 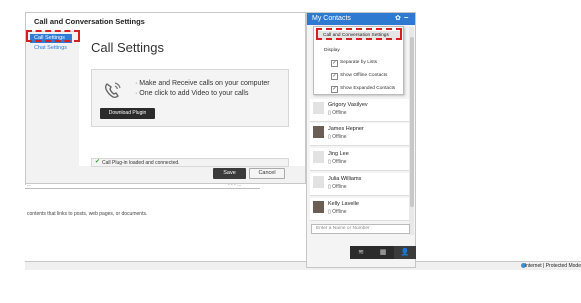 What do you see at coordinates (406, 17) in the screenshot?
I see `minimize-icon: –` at bounding box center [406, 17].